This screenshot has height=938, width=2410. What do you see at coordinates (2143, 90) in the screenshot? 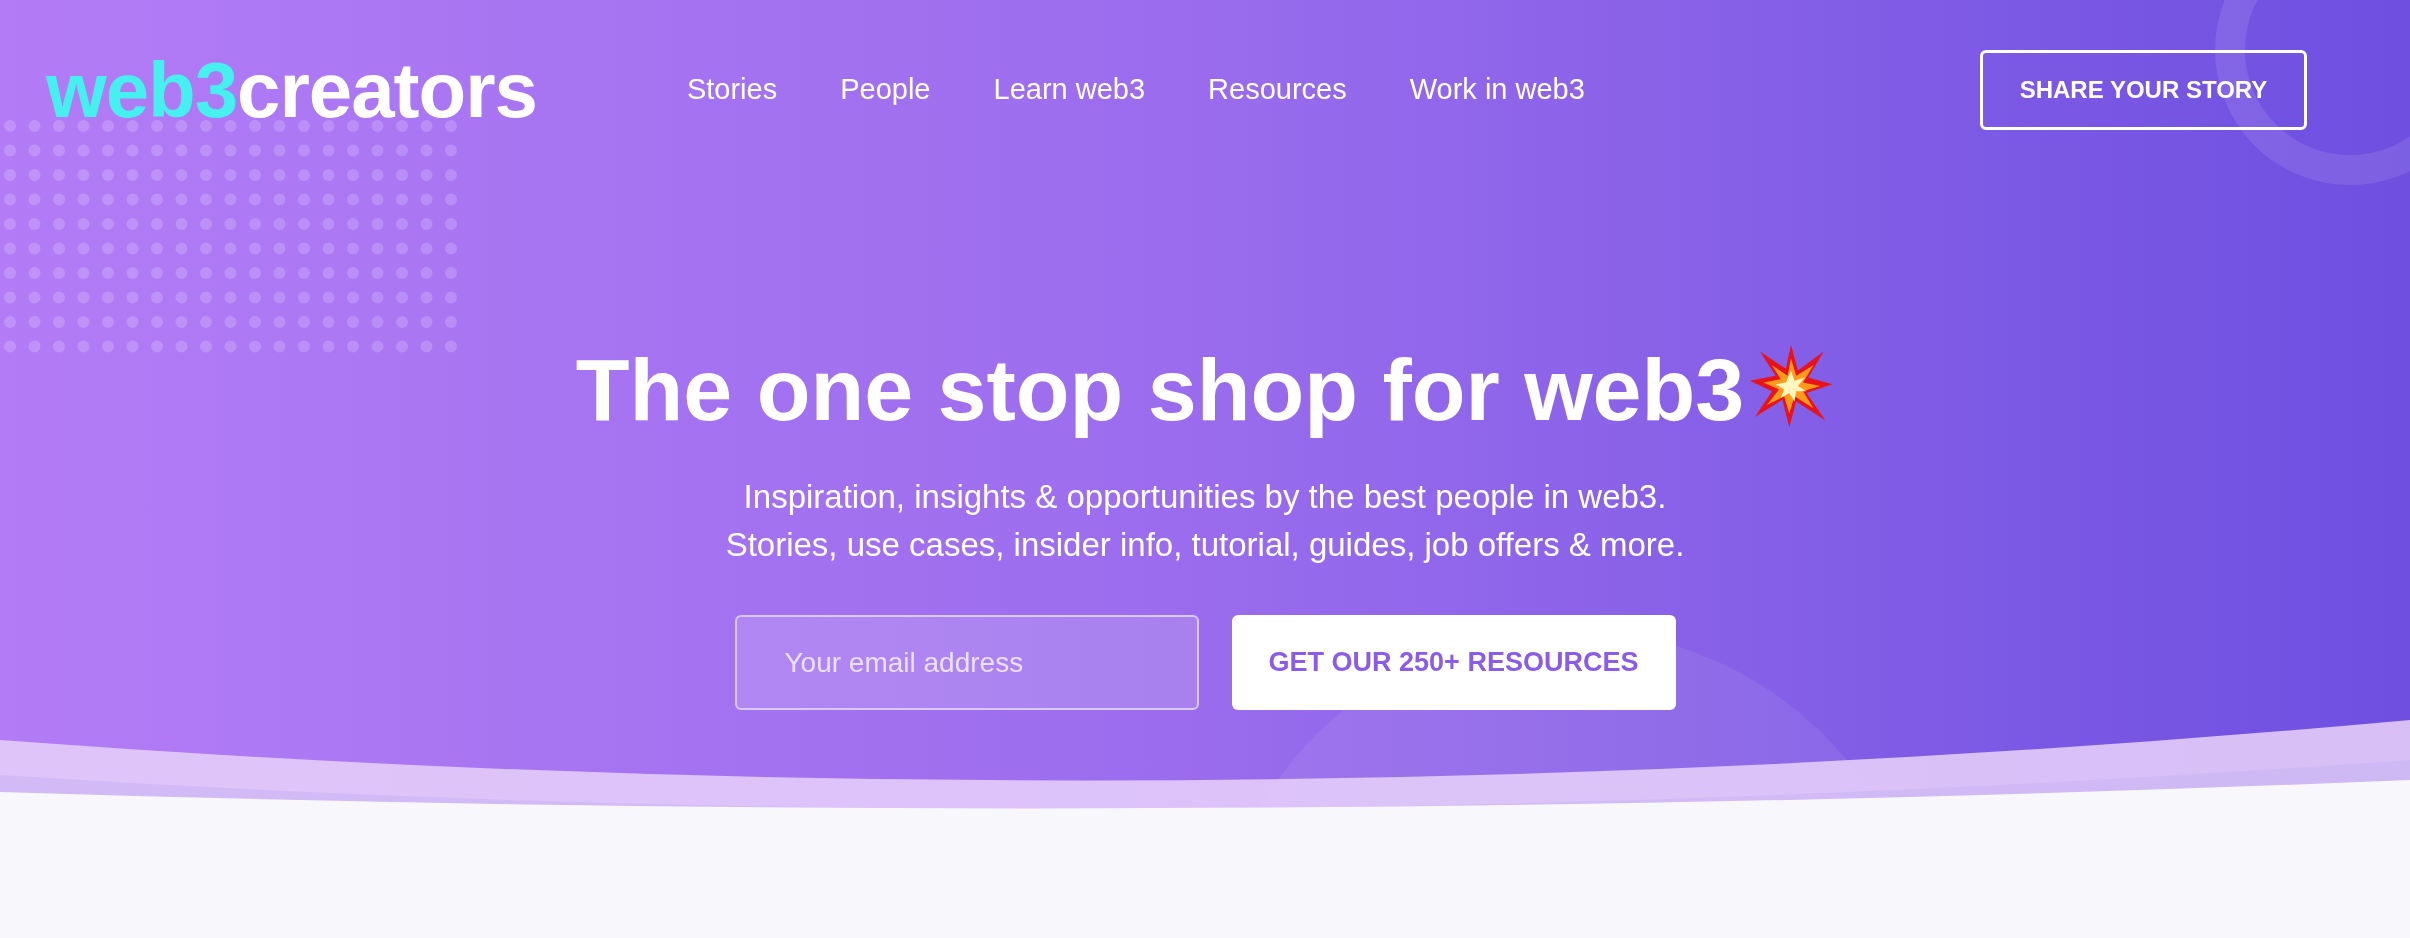
I see `share-story-button: SHARE YOUR STORY` at bounding box center [2143, 90].